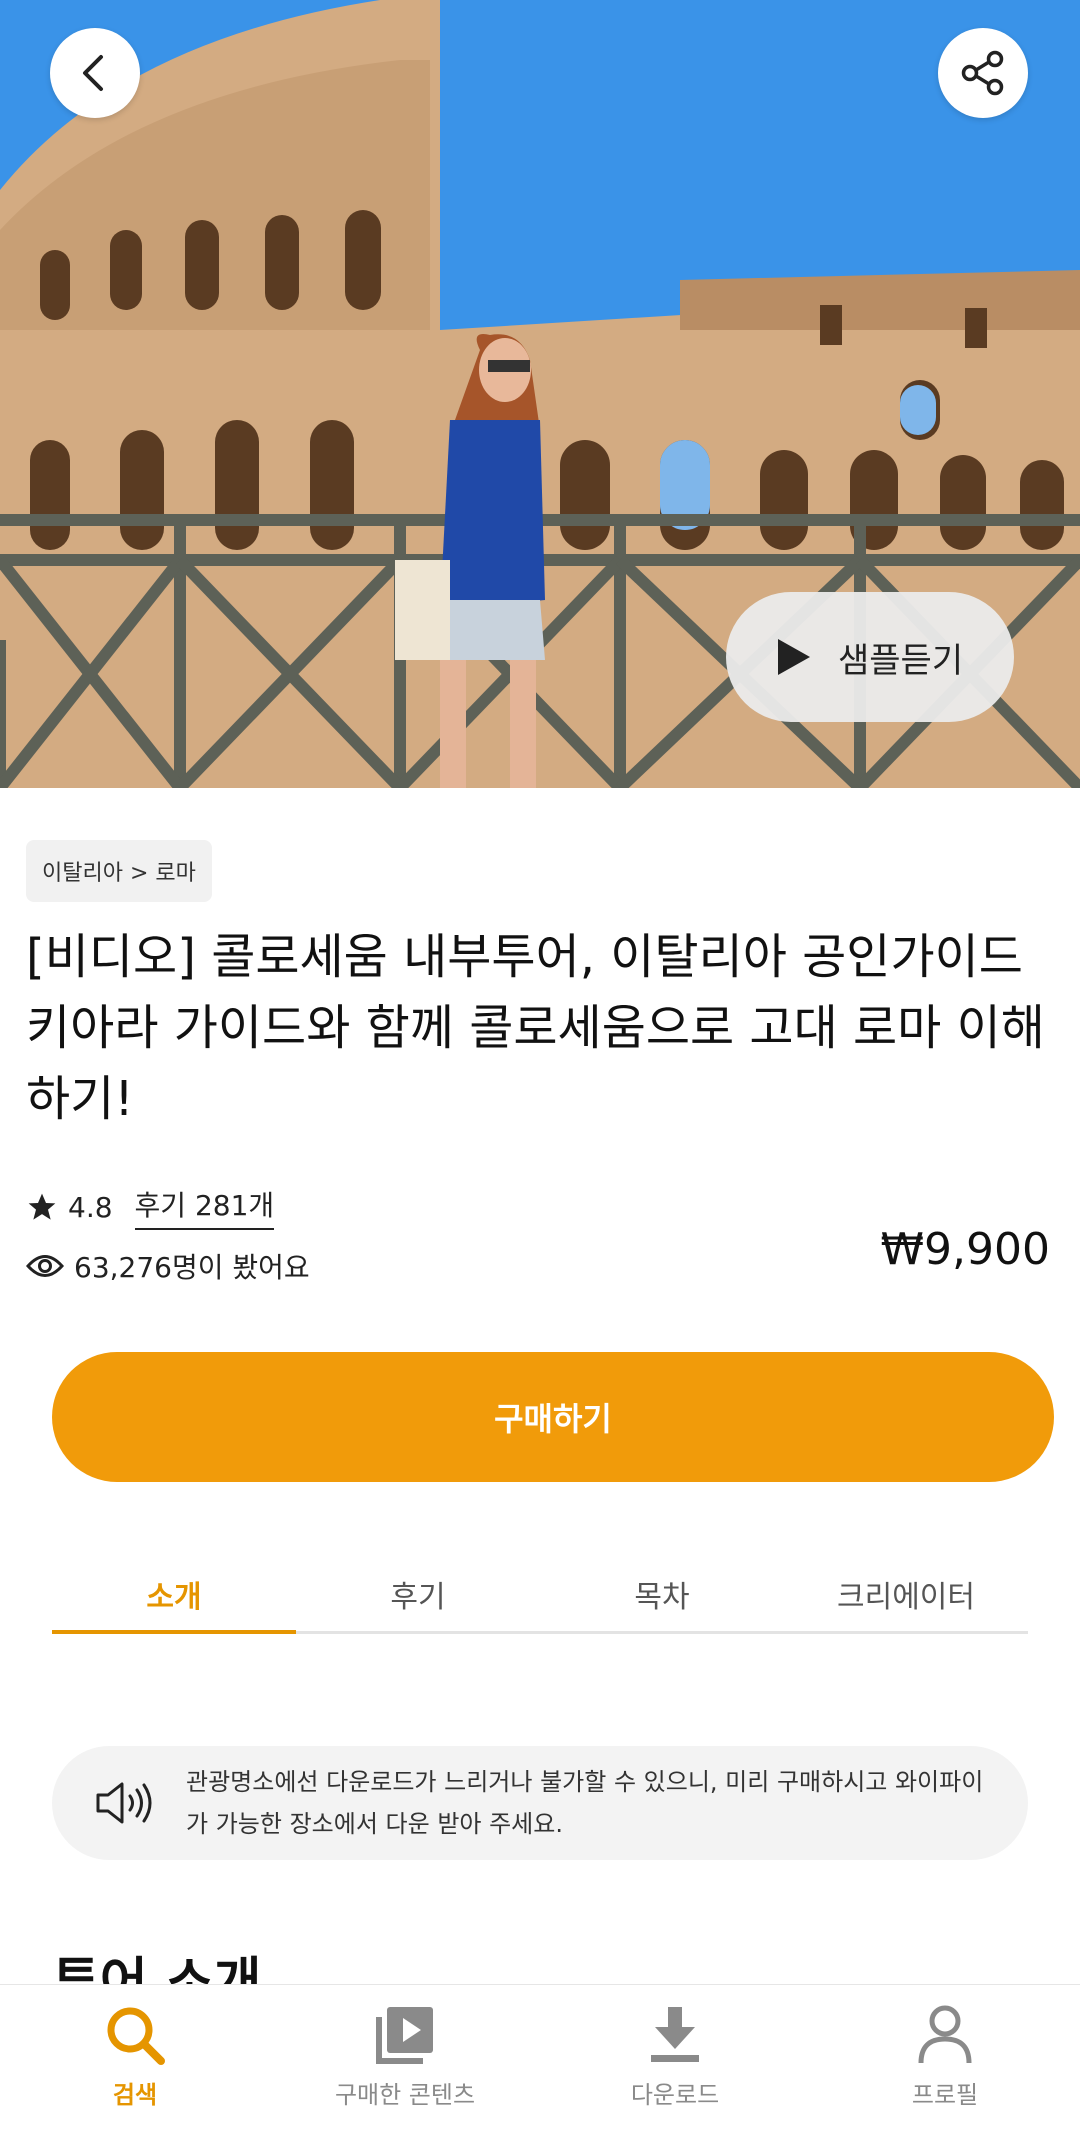  What do you see at coordinates (204, 1207) in the screenshot?
I see `reviews-link: 후기 281개` at bounding box center [204, 1207].